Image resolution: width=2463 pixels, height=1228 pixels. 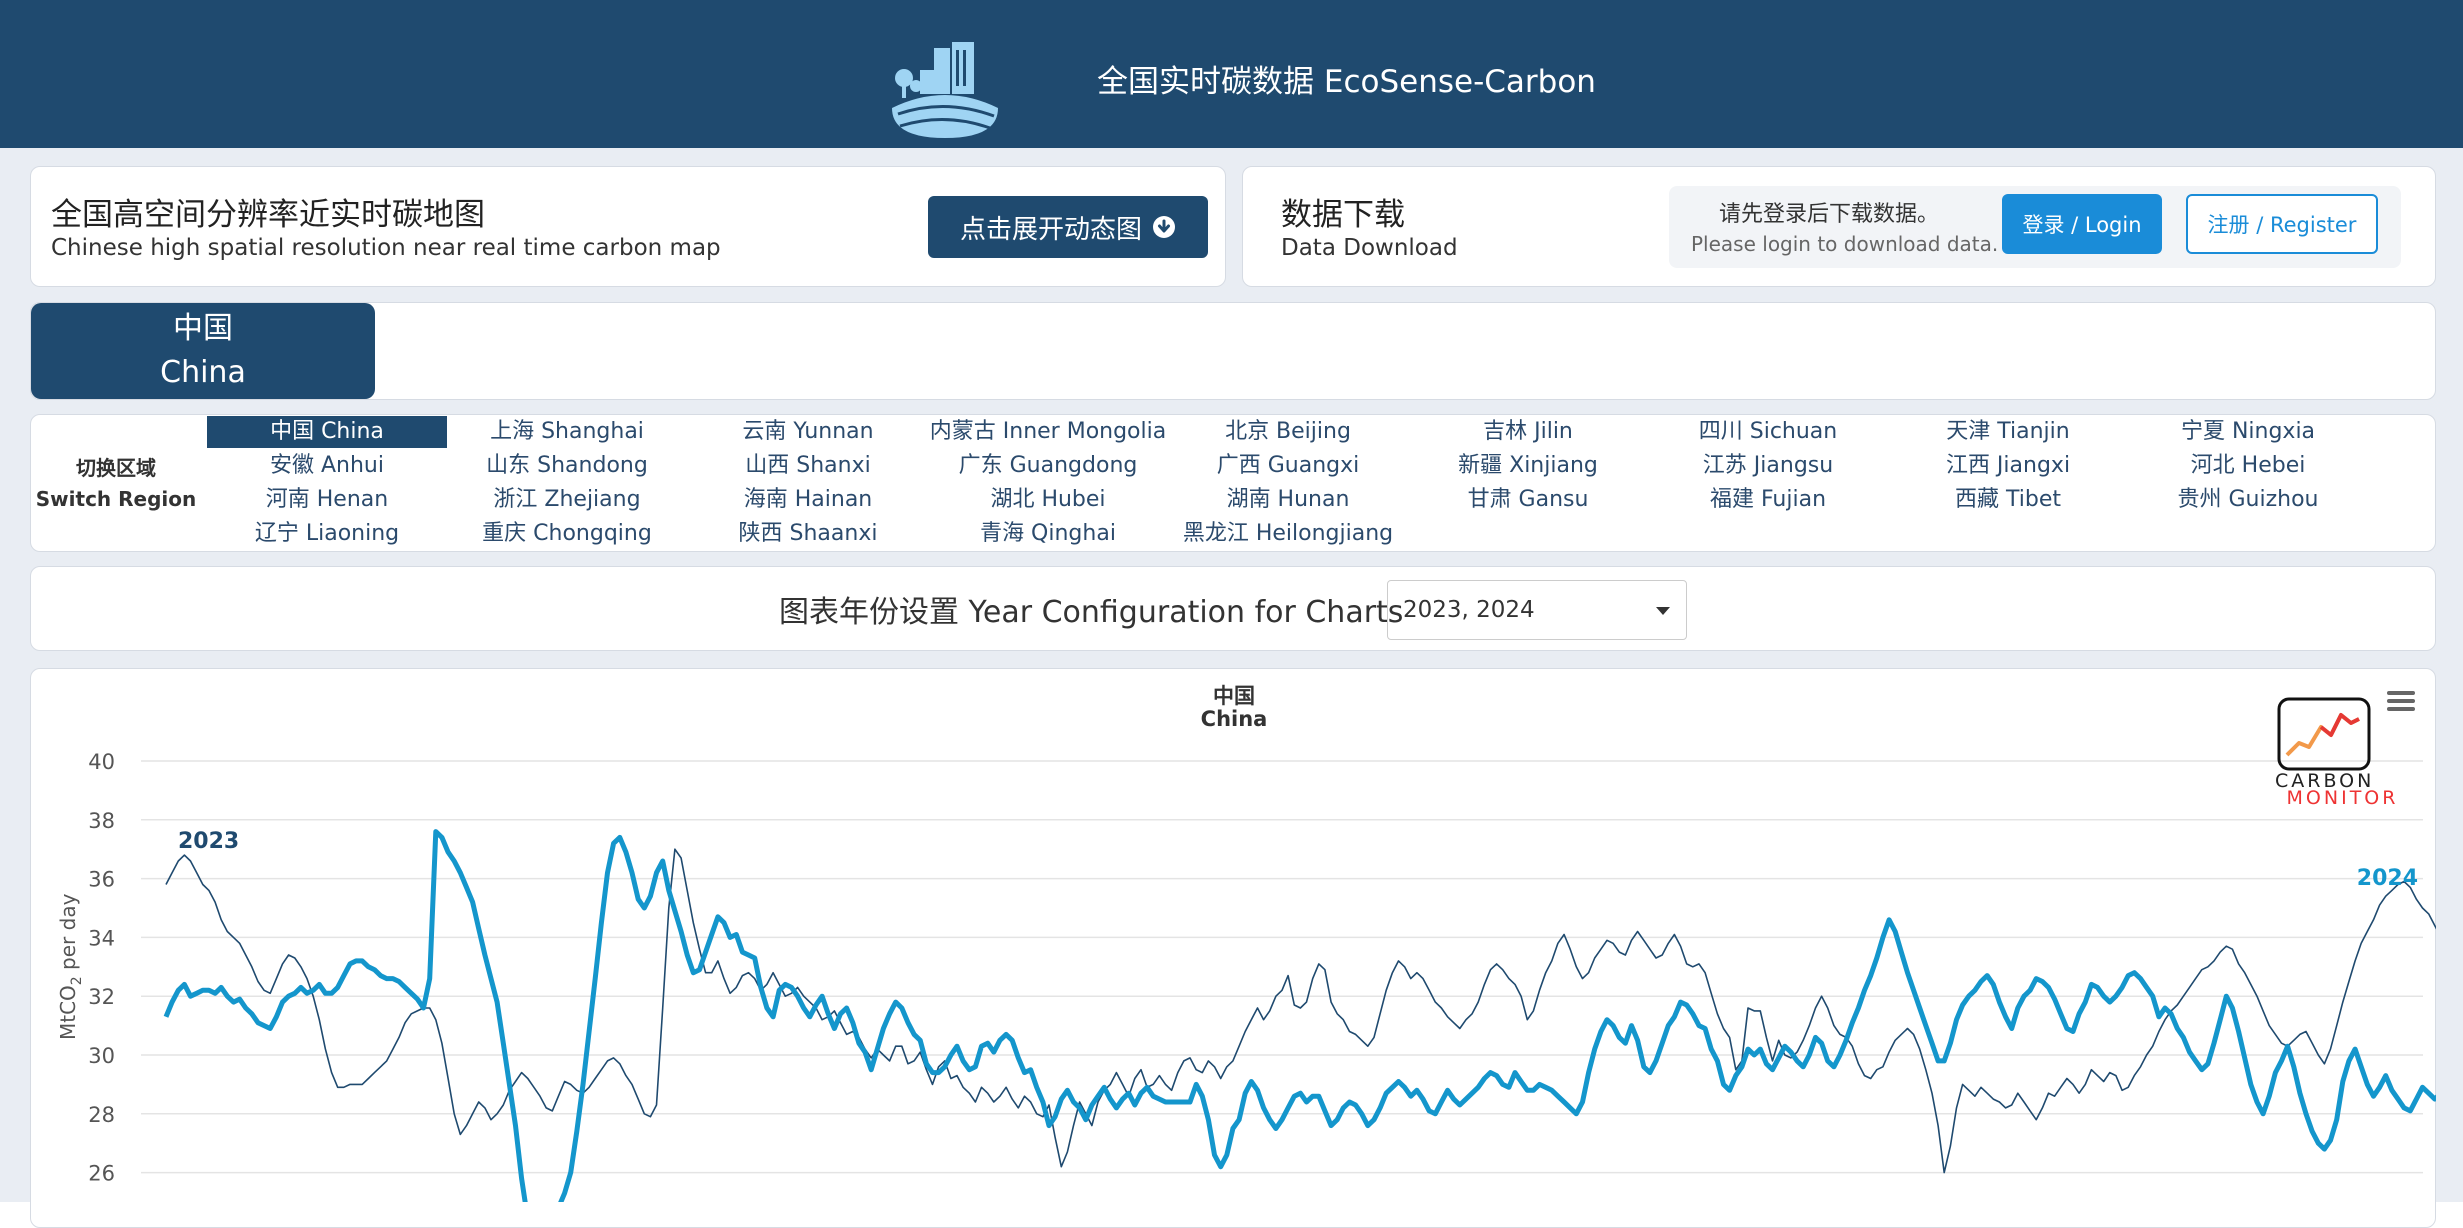 What do you see at coordinates (101, 997) in the screenshot?
I see `y-tick-label: 32` at bounding box center [101, 997].